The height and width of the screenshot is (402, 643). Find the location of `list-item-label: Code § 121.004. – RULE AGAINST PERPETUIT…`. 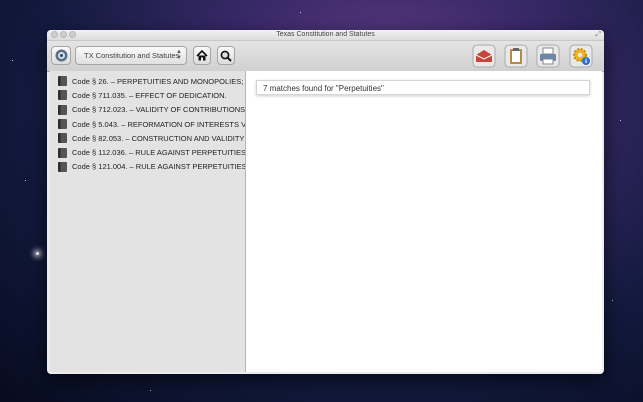

list-item-label: Code § 121.004. – RULE AGAINST PERPETUIT… is located at coordinates (158, 167).